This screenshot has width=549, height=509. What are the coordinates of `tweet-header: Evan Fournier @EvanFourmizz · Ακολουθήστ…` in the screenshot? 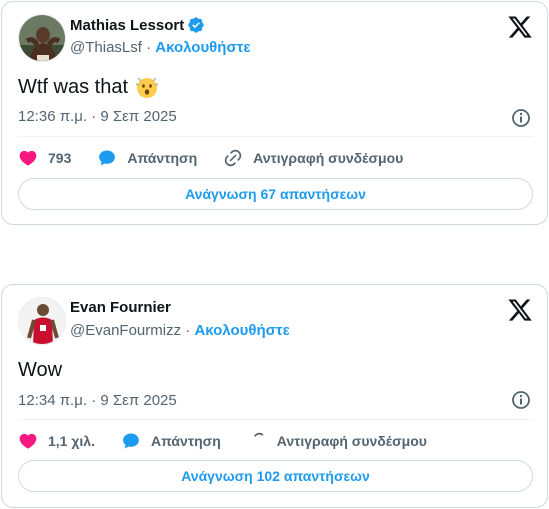 It's located at (275, 321).